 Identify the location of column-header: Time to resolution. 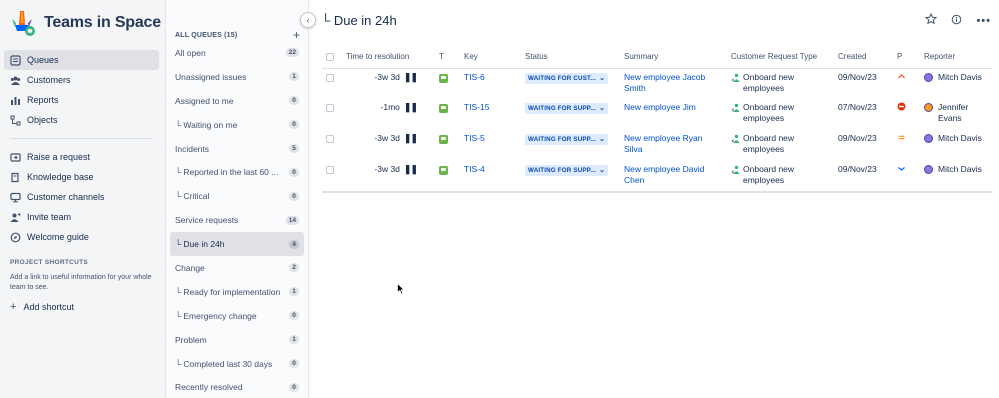
(388, 57).